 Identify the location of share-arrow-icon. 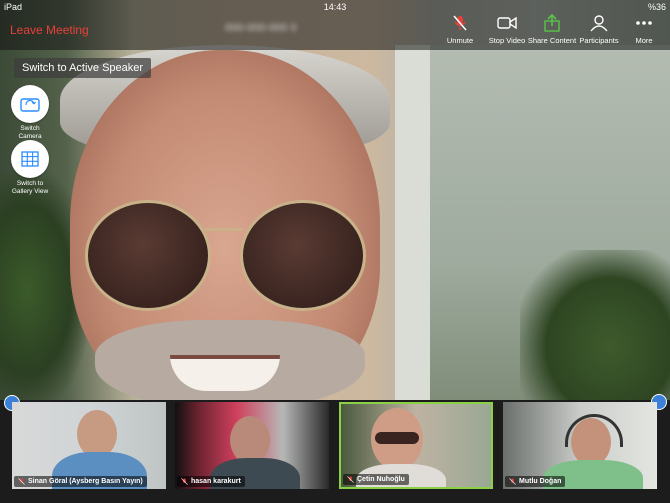
(552, 23).